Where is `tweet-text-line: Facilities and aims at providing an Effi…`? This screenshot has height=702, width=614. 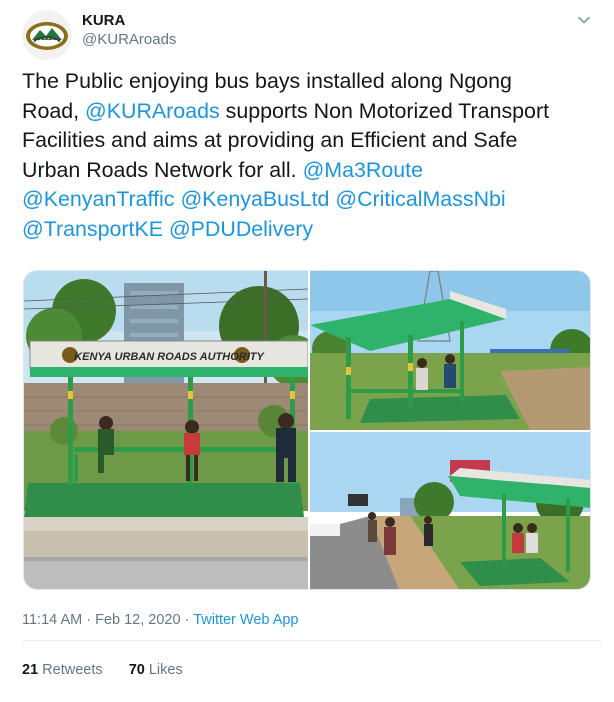
tweet-text-line: Facilities and aims at providing an Effi… is located at coordinates (312, 141).